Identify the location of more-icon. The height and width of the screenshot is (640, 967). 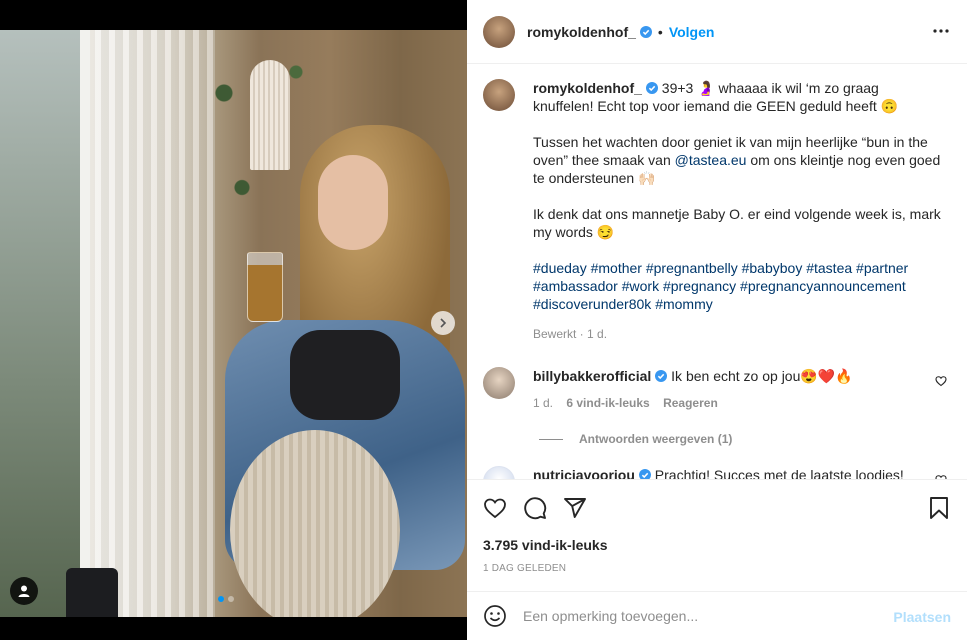
(941, 31).